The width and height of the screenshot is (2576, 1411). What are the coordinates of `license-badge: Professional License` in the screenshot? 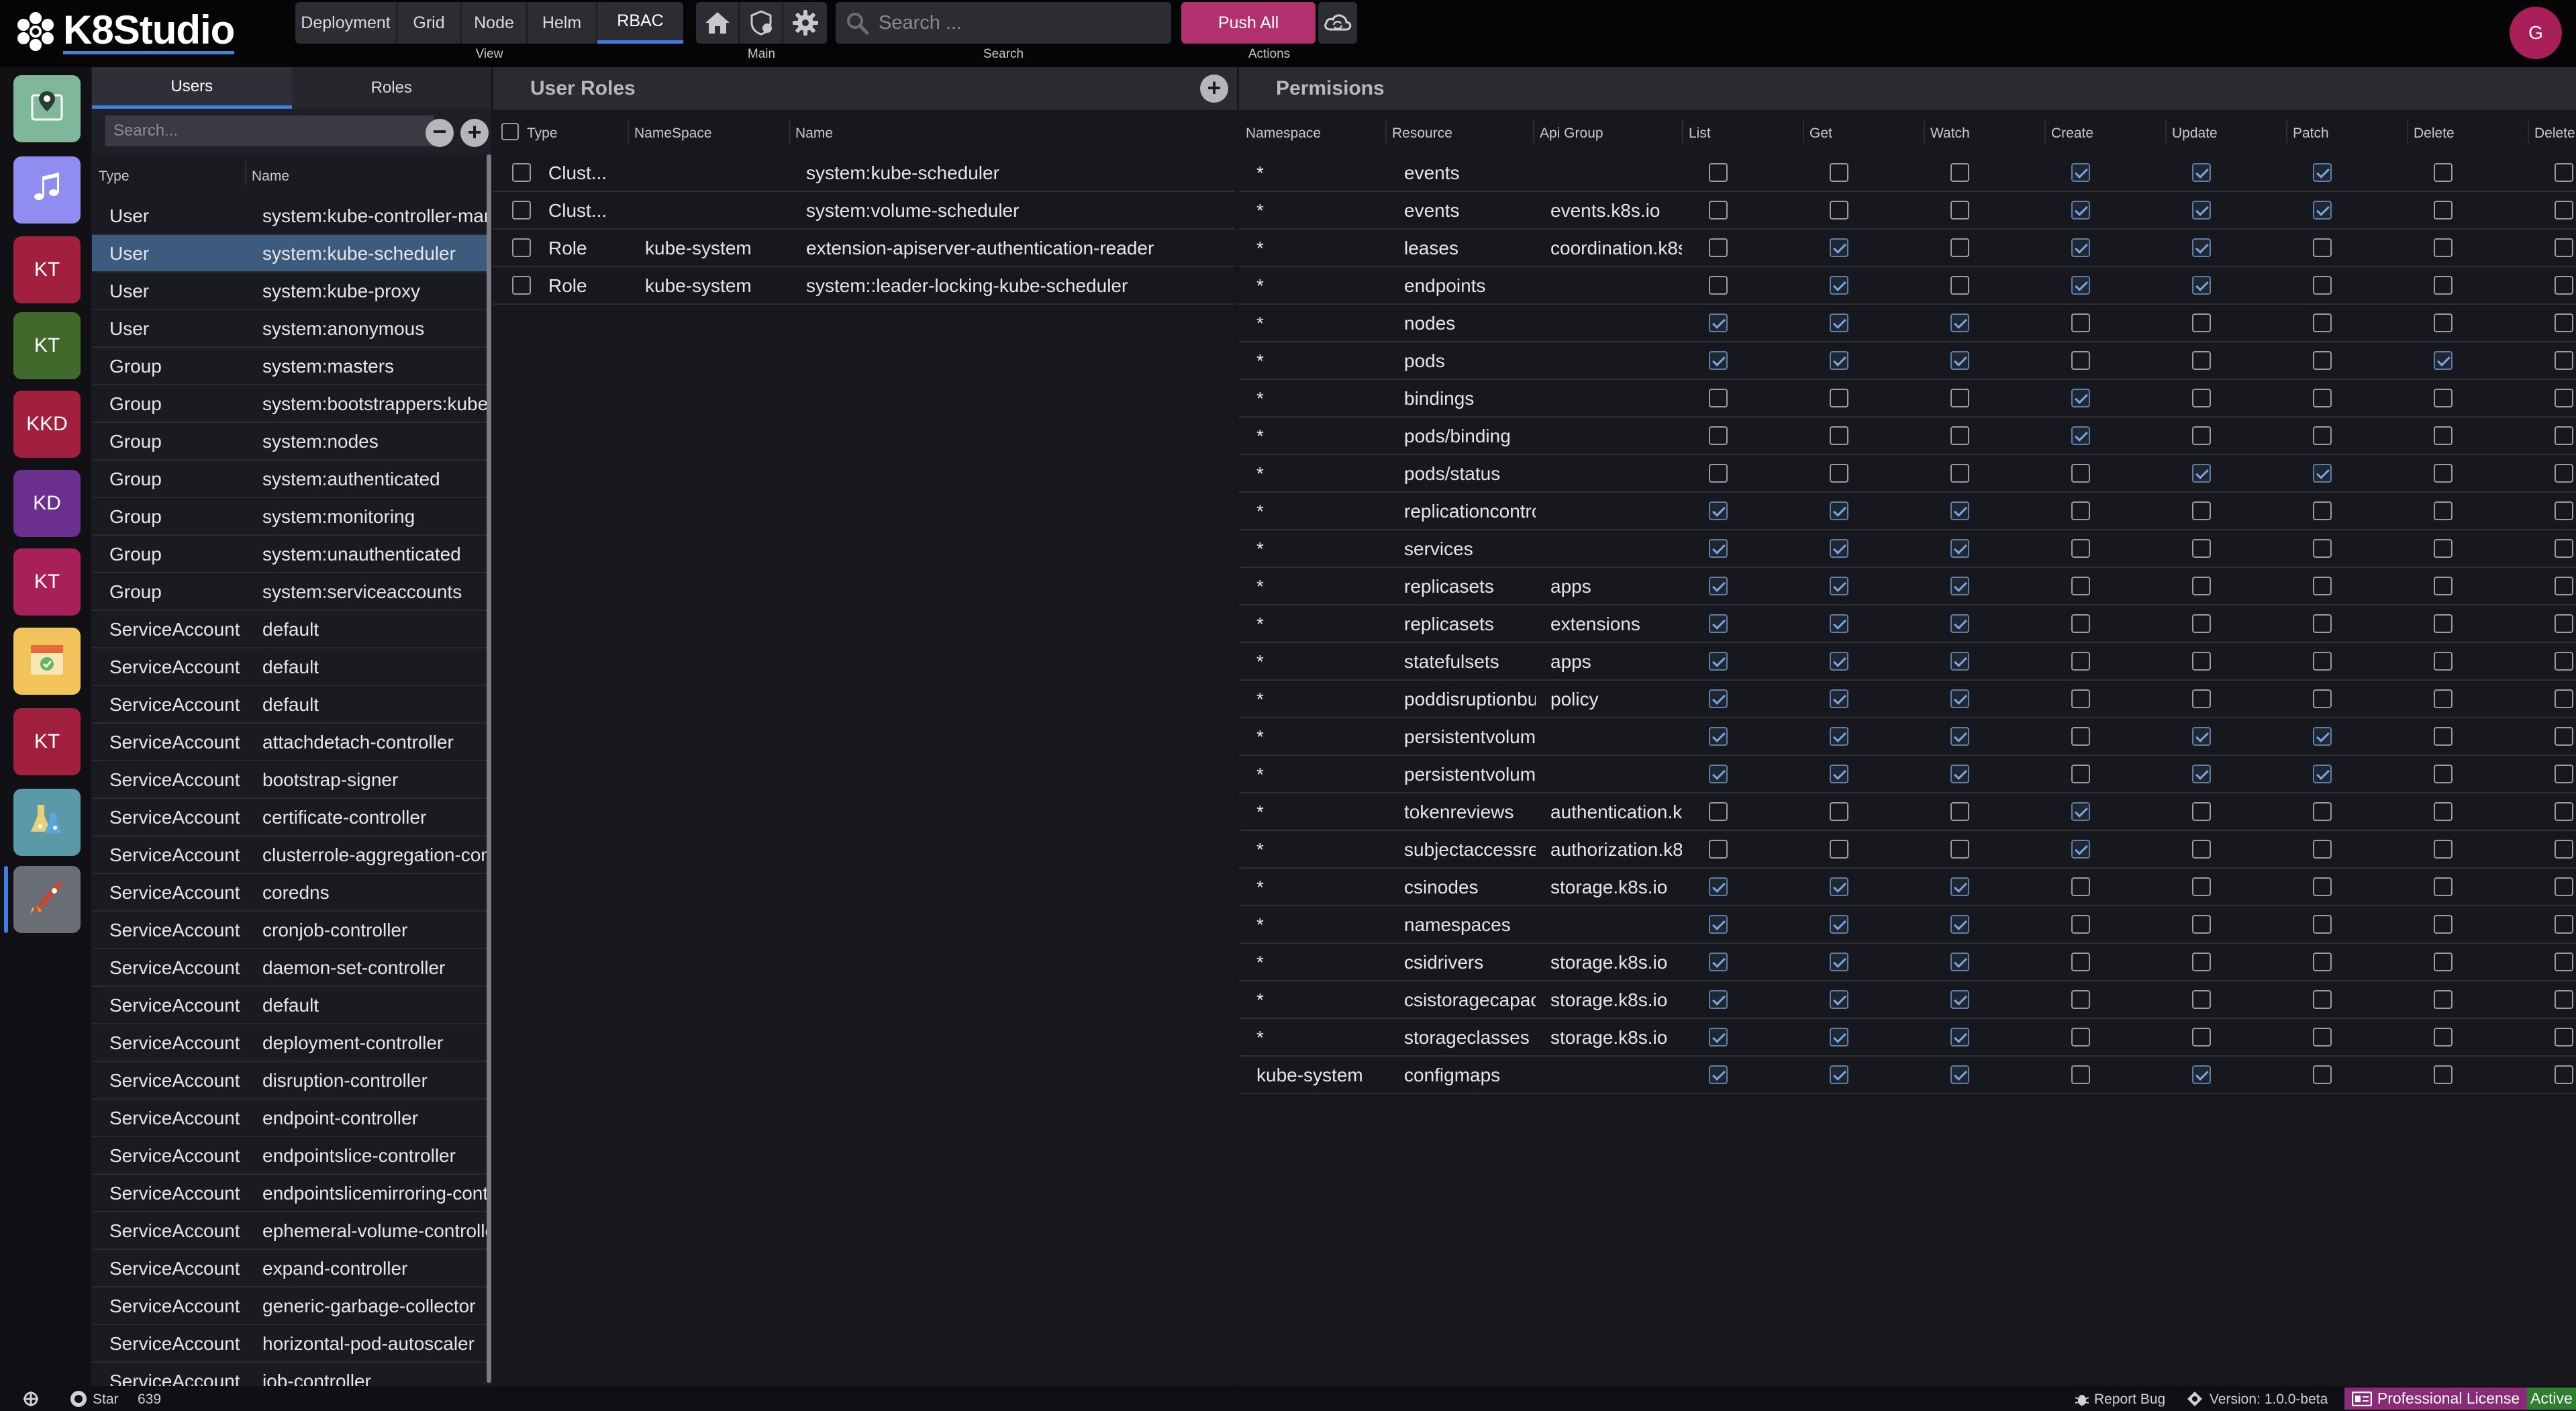 It's located at (2435, 1399).